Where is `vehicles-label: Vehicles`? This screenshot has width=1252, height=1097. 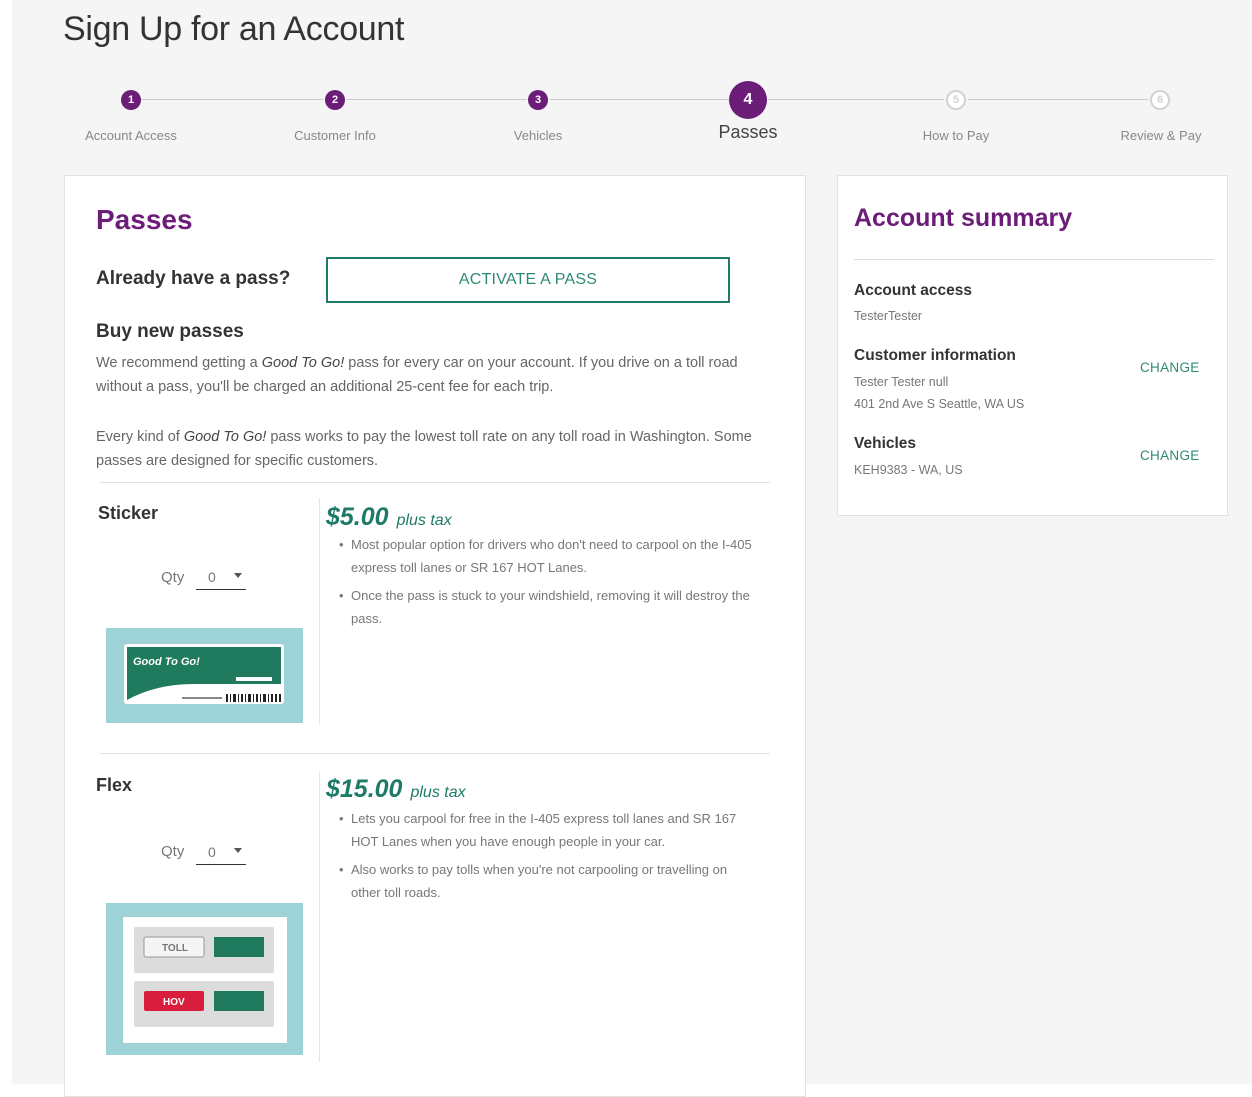
vehicles-label: Vehicles is located at coordinates (885, 443).